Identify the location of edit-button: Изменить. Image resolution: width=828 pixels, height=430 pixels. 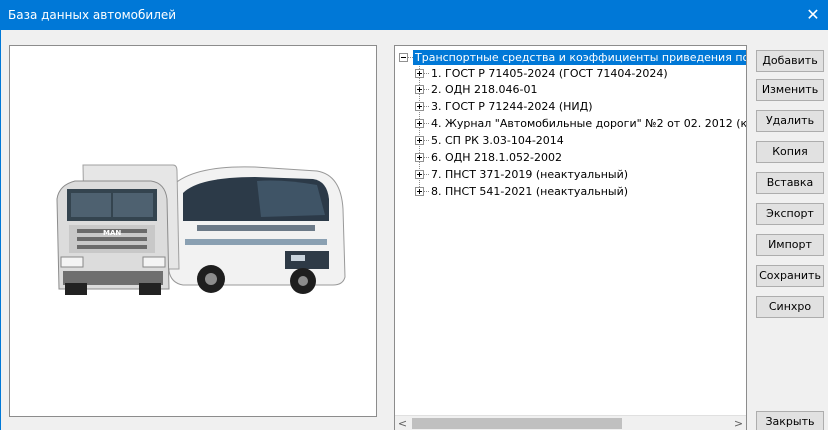
(790, 90).